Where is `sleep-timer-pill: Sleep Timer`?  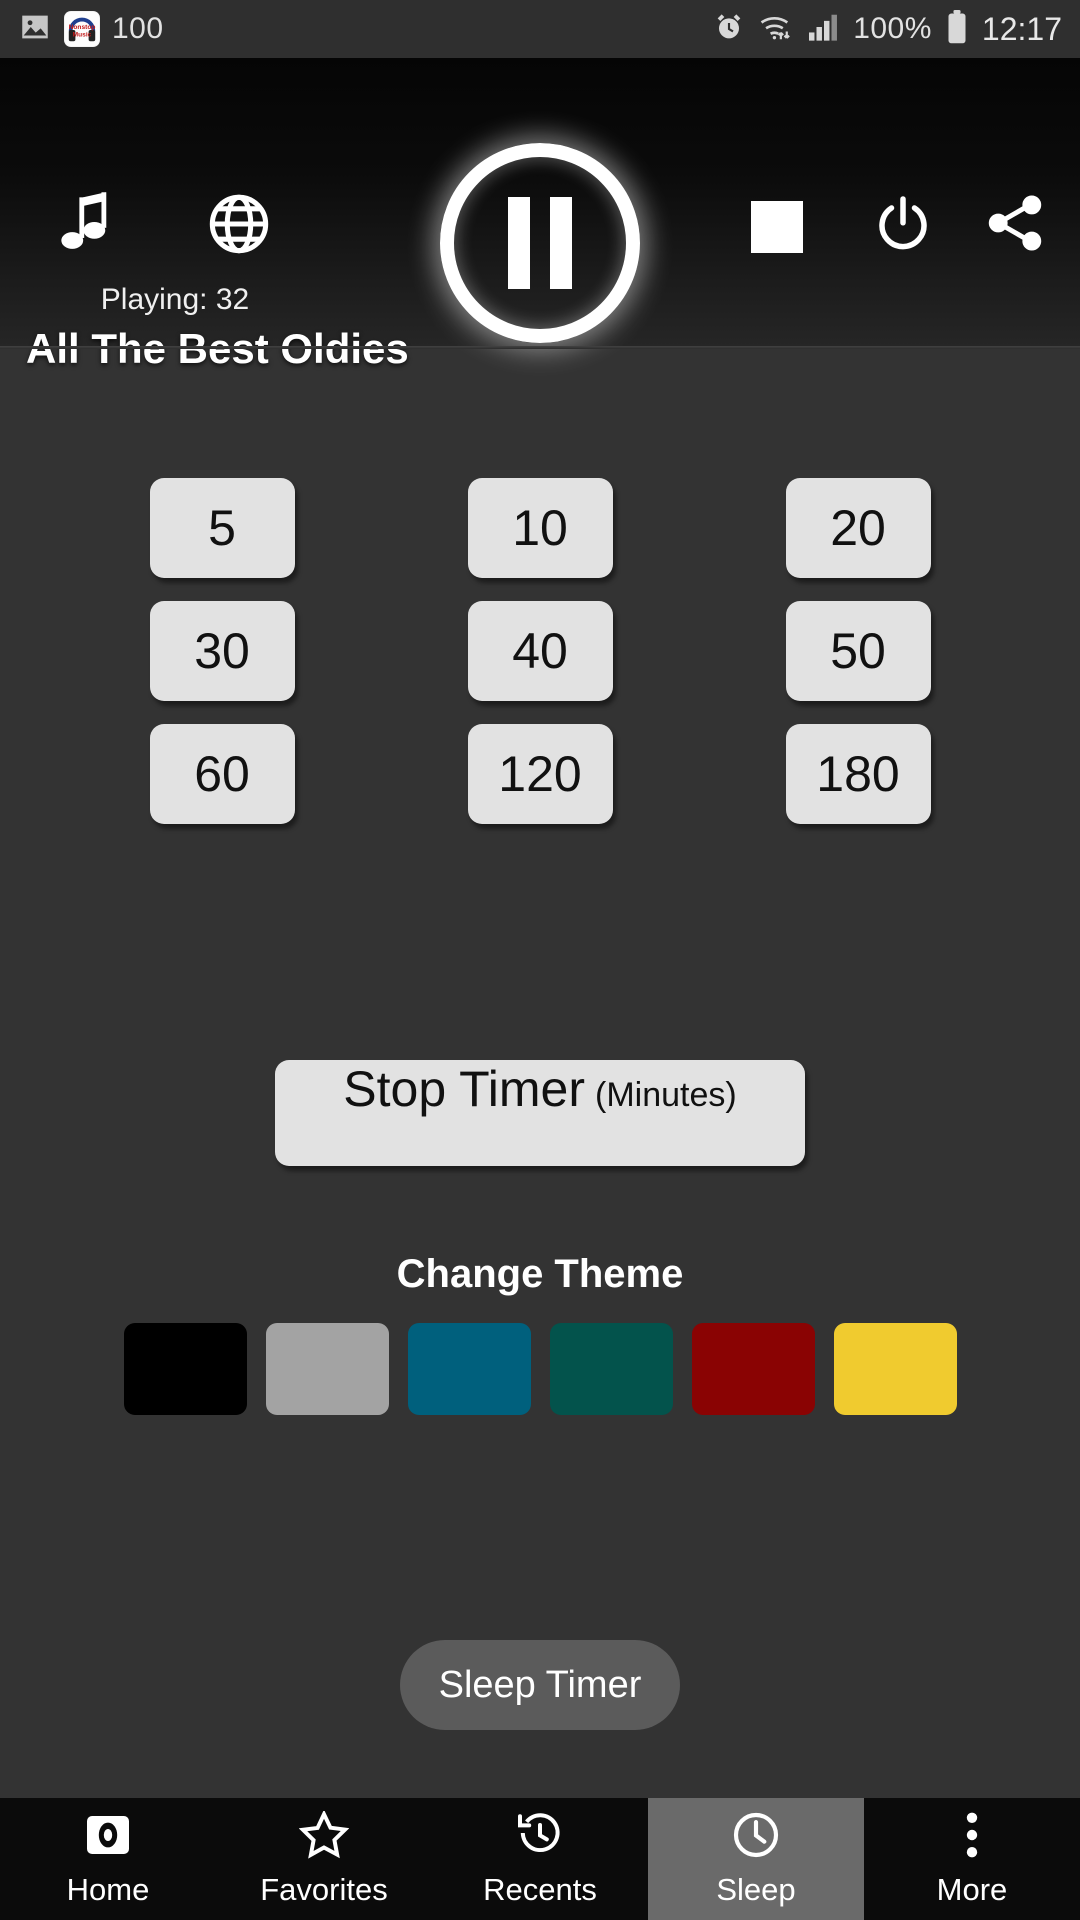 sleep-timer-pill: Sleep Timer is located at coordinates (540, 1685).